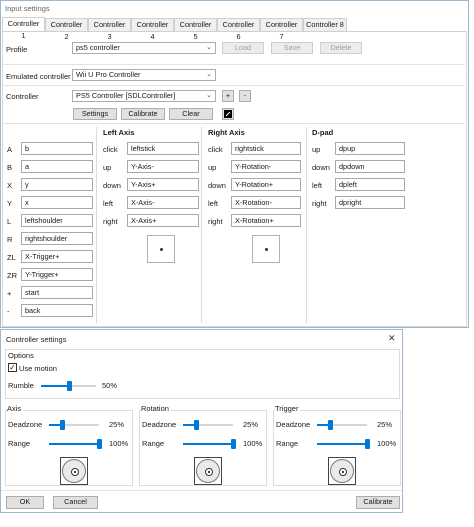 This screenshot has height=527, width=474. What do you see at coordinates (163, 202) in the screenshot?
I see `left-axis-mapping-field: X-Axis-` at bounding box center [163, 202].